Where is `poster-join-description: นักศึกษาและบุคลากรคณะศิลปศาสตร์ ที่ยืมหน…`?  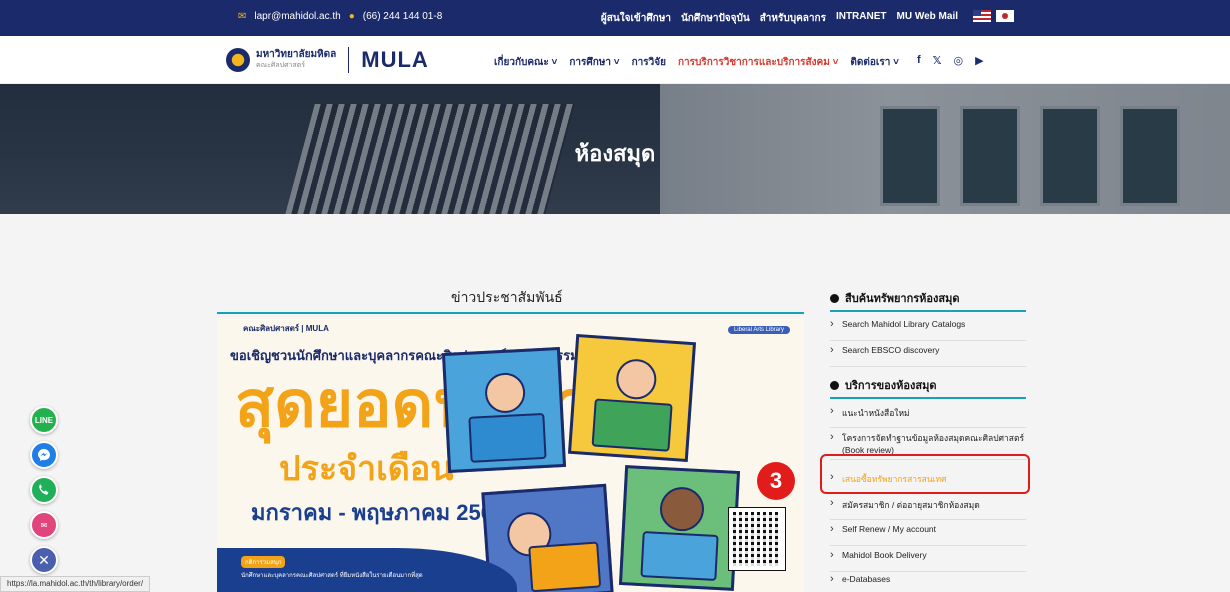 poster-join-description: นักศึกษาและบุคลากรคณะศิลปศาสตร์ ที่ยืมหน… is located at coordinates (332, 576).